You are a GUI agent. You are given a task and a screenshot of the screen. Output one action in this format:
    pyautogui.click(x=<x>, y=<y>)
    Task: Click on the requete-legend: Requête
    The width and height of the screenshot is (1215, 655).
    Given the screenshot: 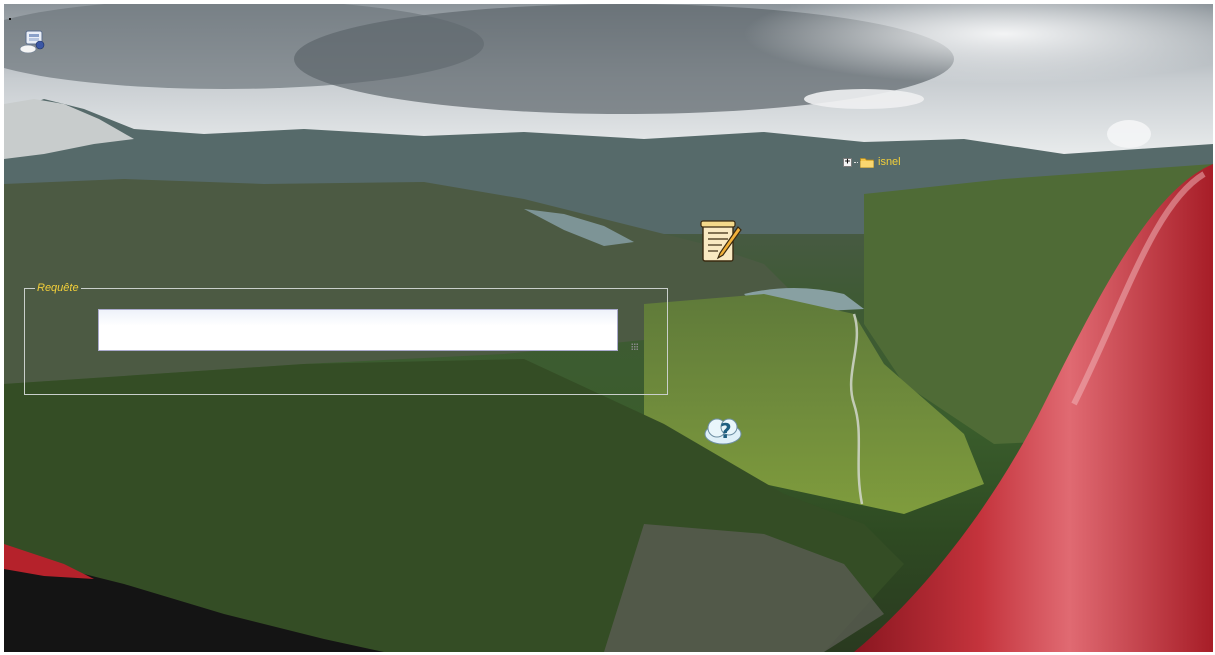 What is the action you would take?
    pyautogui.click(x=58, y=288)
    